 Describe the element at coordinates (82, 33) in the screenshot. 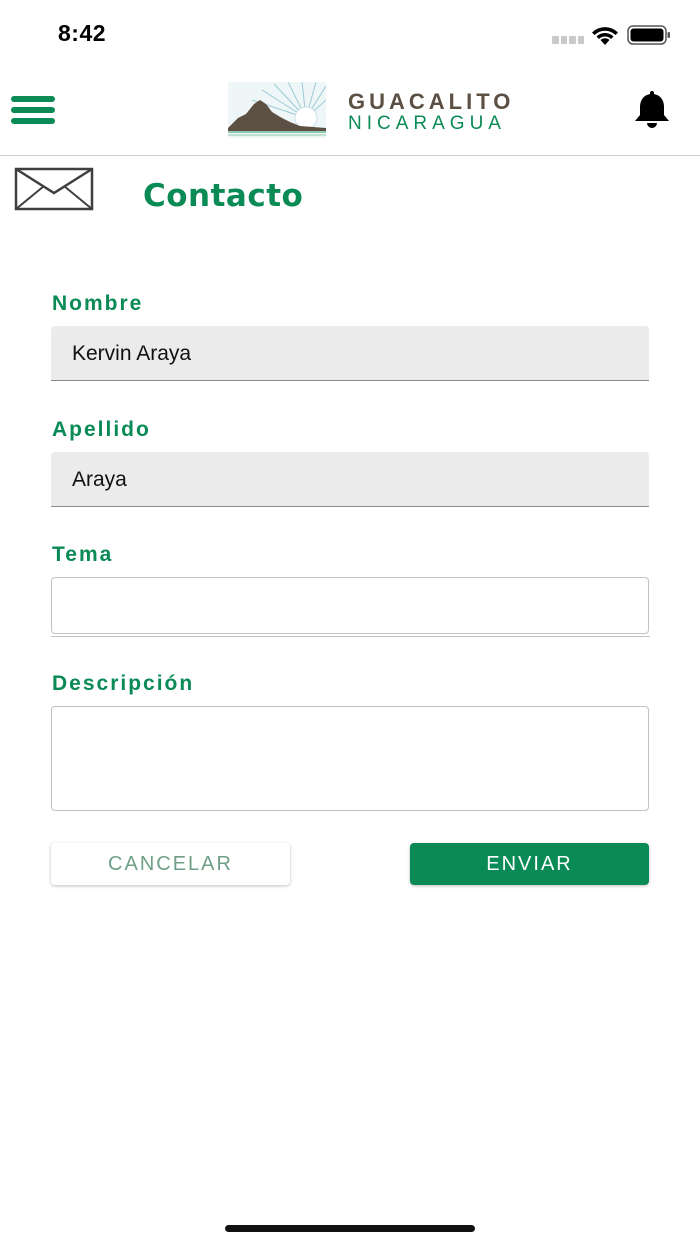

I see `status-time: 8:42` at that location.